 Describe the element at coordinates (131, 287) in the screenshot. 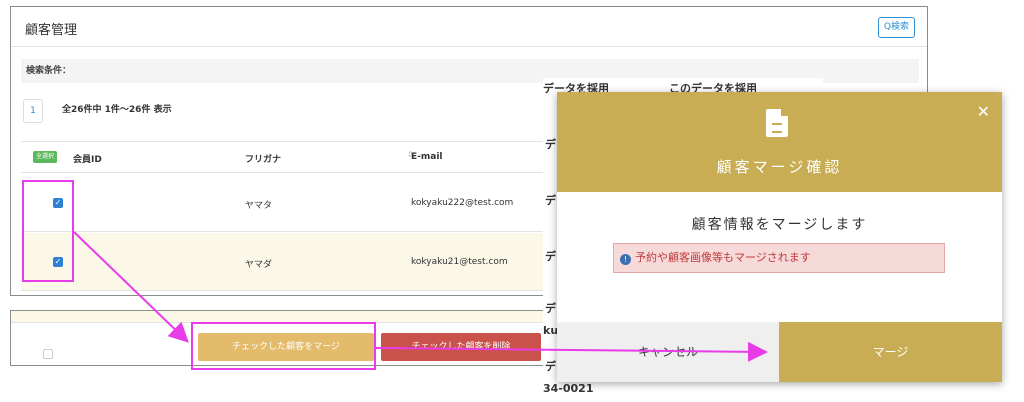

I see `arrow-to-merge-button` at that location.